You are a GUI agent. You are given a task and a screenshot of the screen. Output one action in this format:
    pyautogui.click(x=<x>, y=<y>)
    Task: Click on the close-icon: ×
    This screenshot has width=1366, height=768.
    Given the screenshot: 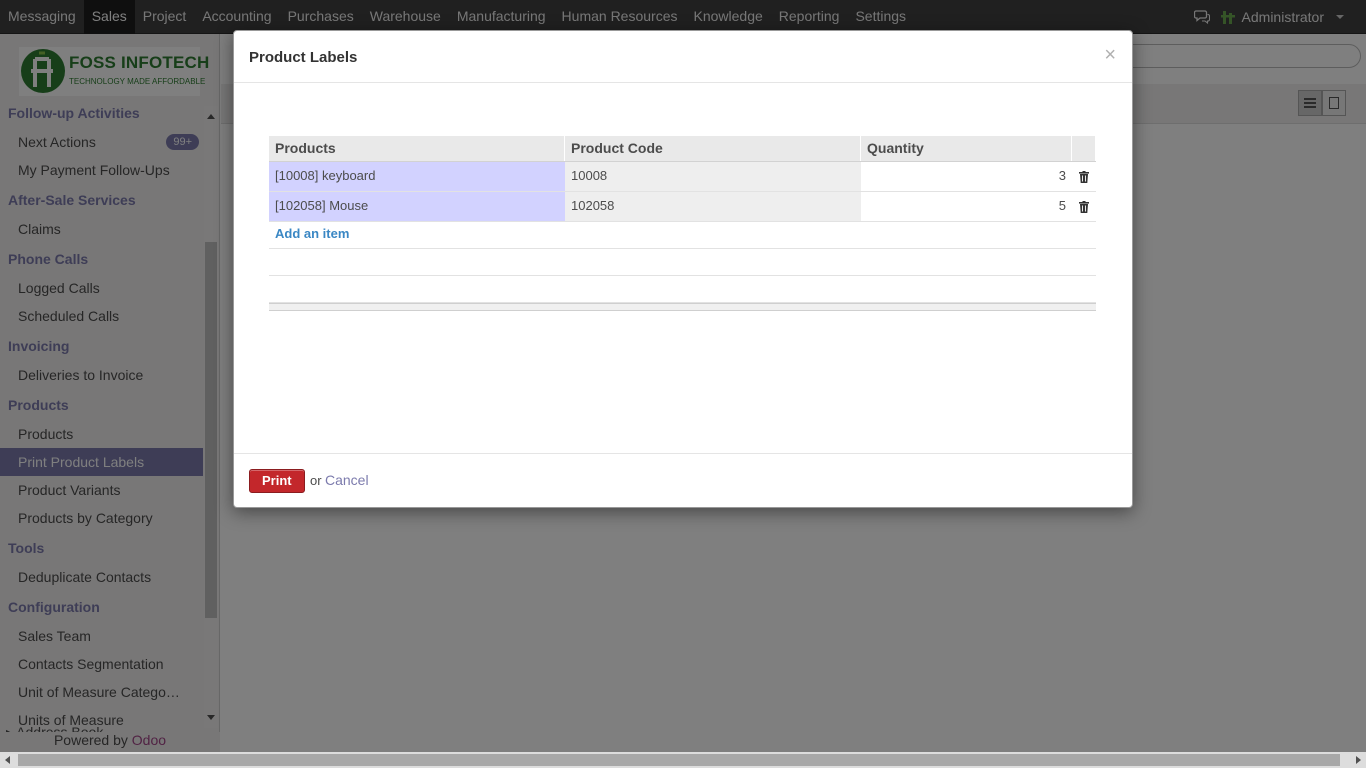 What is the action you would take?
    pyautogui.click(x=1110, y=55)
    